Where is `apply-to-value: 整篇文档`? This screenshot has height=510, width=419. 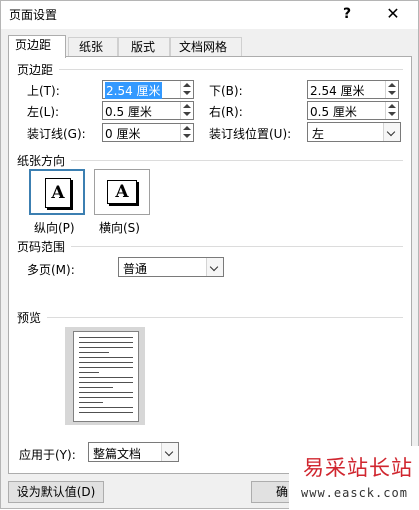
apply-to-value: 整篇文档 is located at coordinates (117, 454).